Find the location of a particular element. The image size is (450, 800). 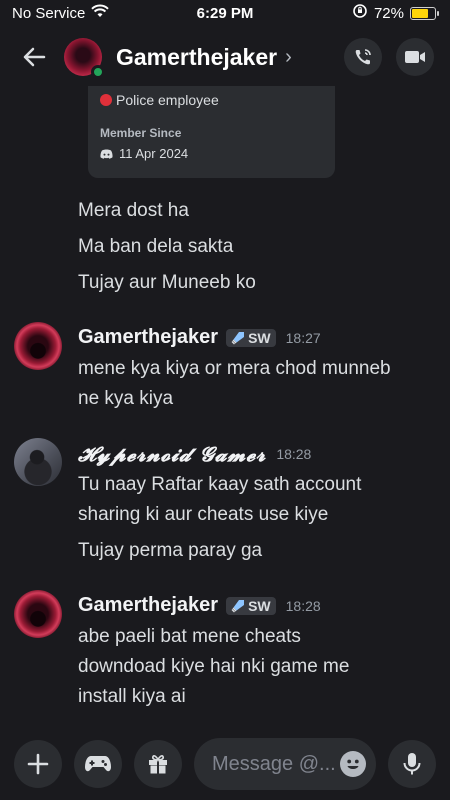

role-badge: Police employee is located at coordinates (211, 100).